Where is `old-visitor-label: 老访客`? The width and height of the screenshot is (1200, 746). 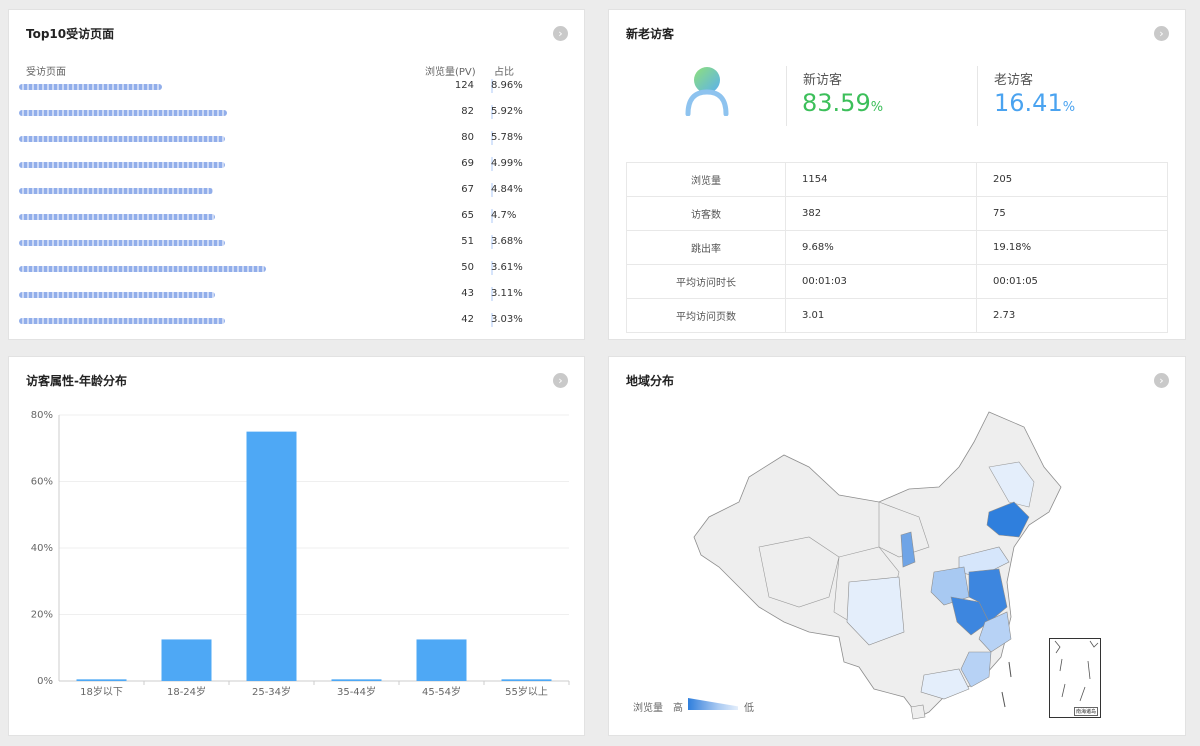
old-visitor-label: 老访客 is located at coordinates (1014, 80).